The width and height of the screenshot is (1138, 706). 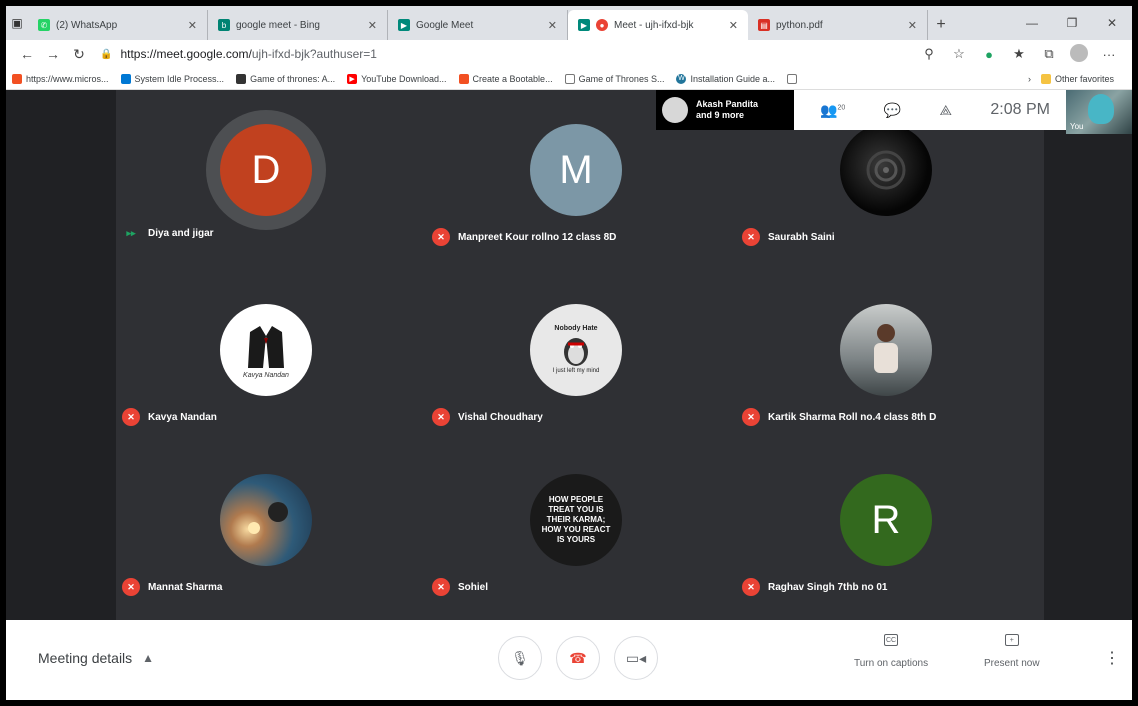 What do you see at coordinates (941, 25) in the screenshot?
I see `new-tab-button: +` at bounding box center [941, 25].